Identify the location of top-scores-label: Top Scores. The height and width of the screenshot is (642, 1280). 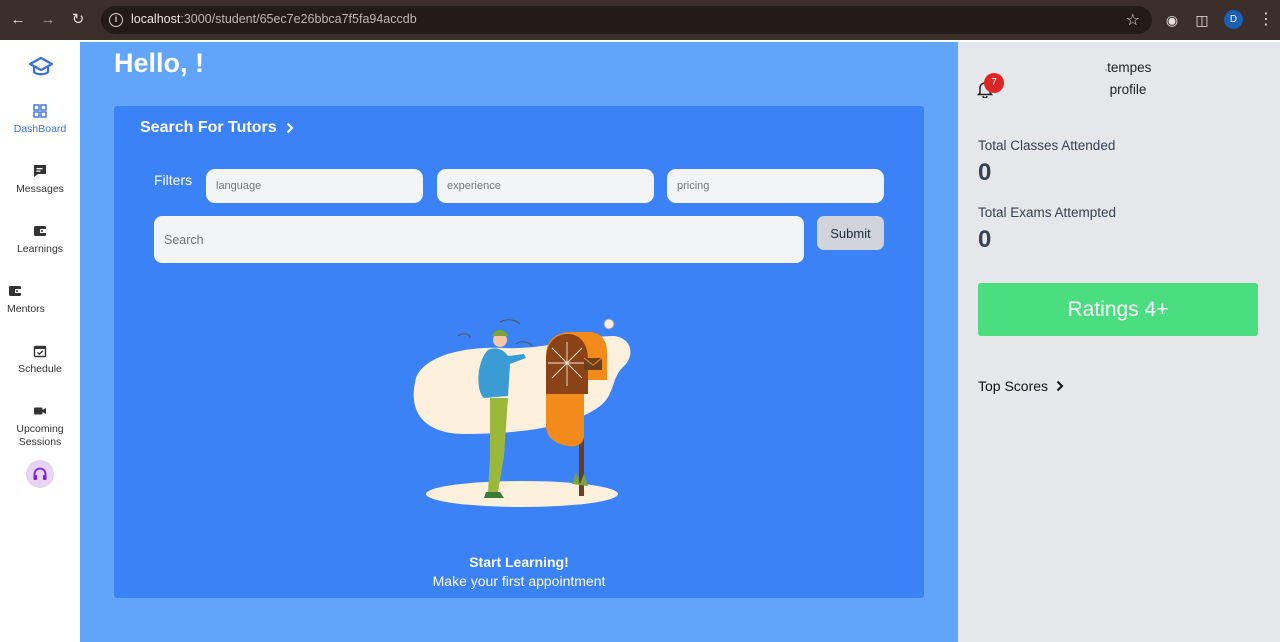
(1013, 386).